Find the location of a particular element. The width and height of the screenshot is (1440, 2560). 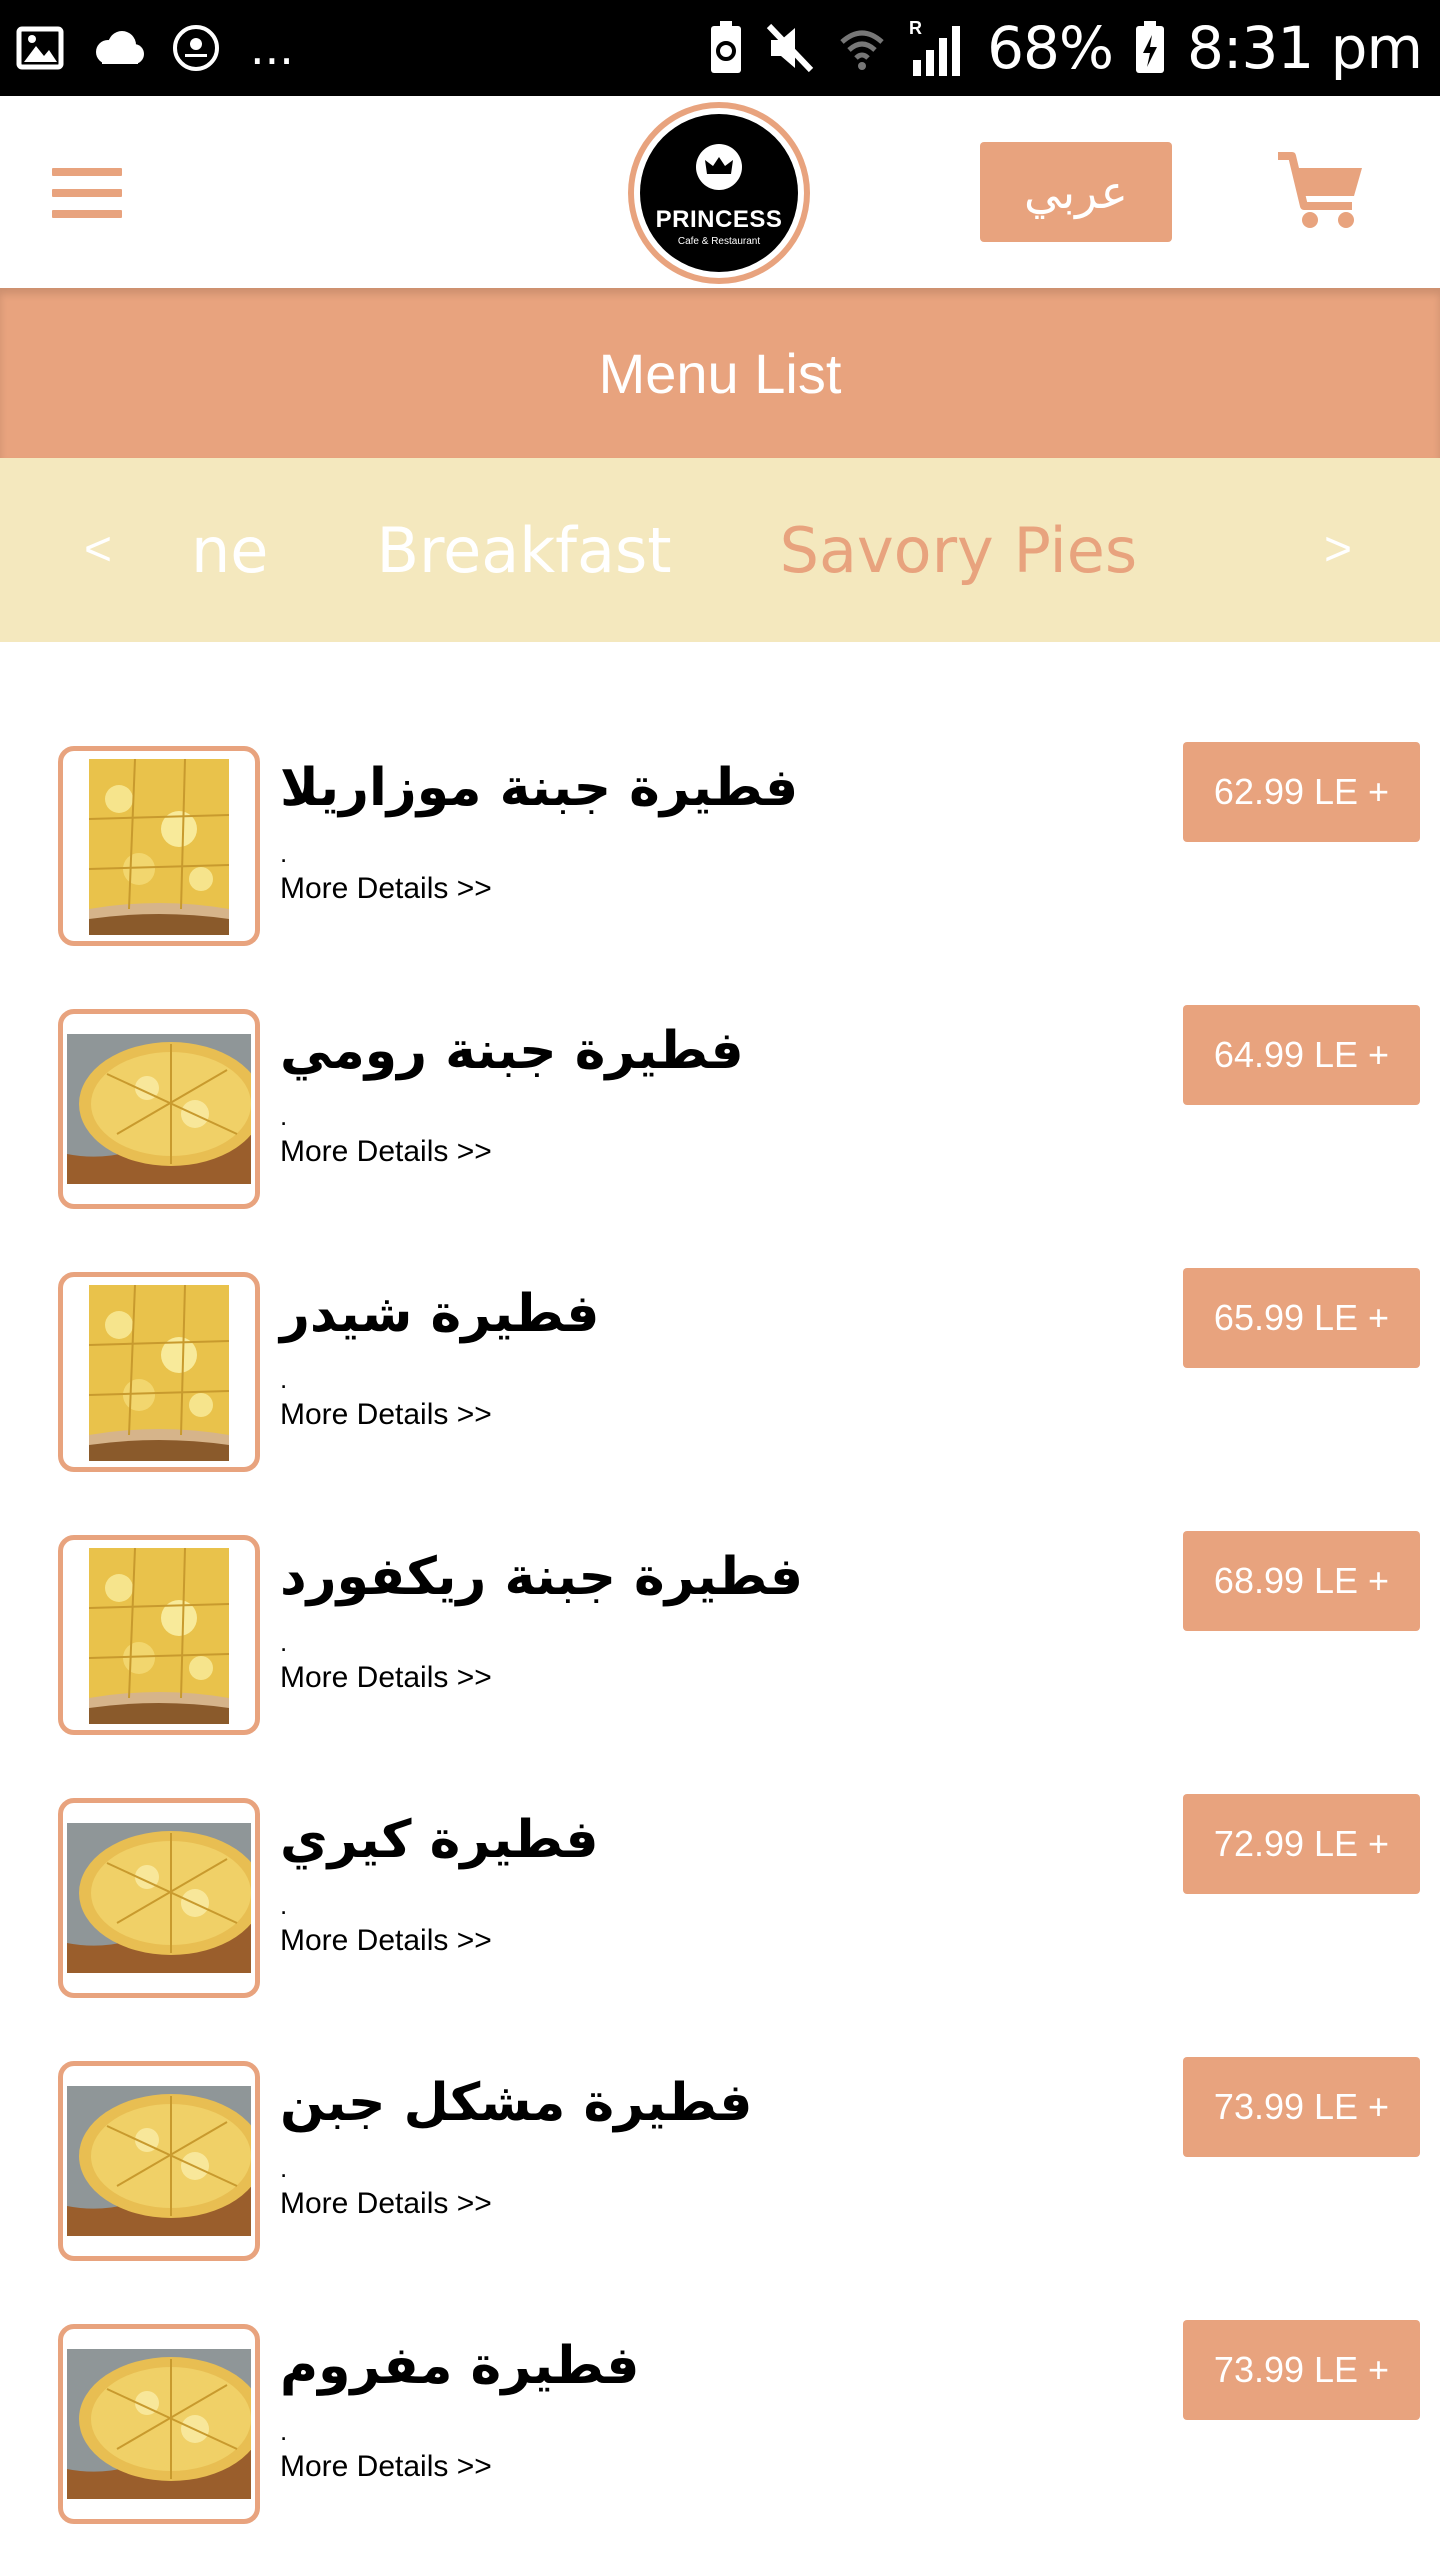

signal-icon: R is located at coordinates (935, 47).